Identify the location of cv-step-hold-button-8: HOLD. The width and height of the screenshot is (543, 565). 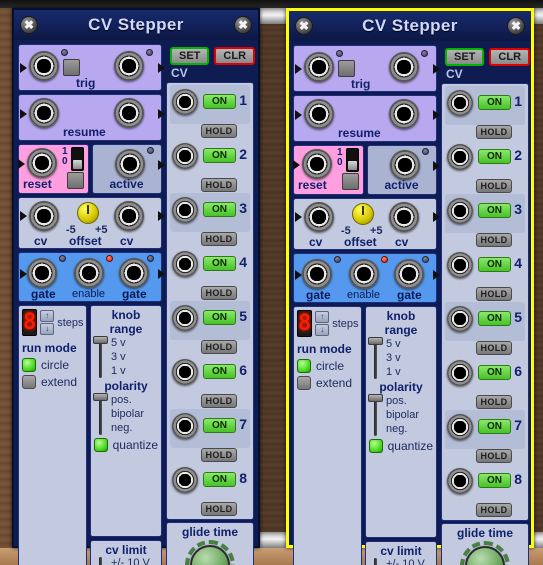
(219, 509).